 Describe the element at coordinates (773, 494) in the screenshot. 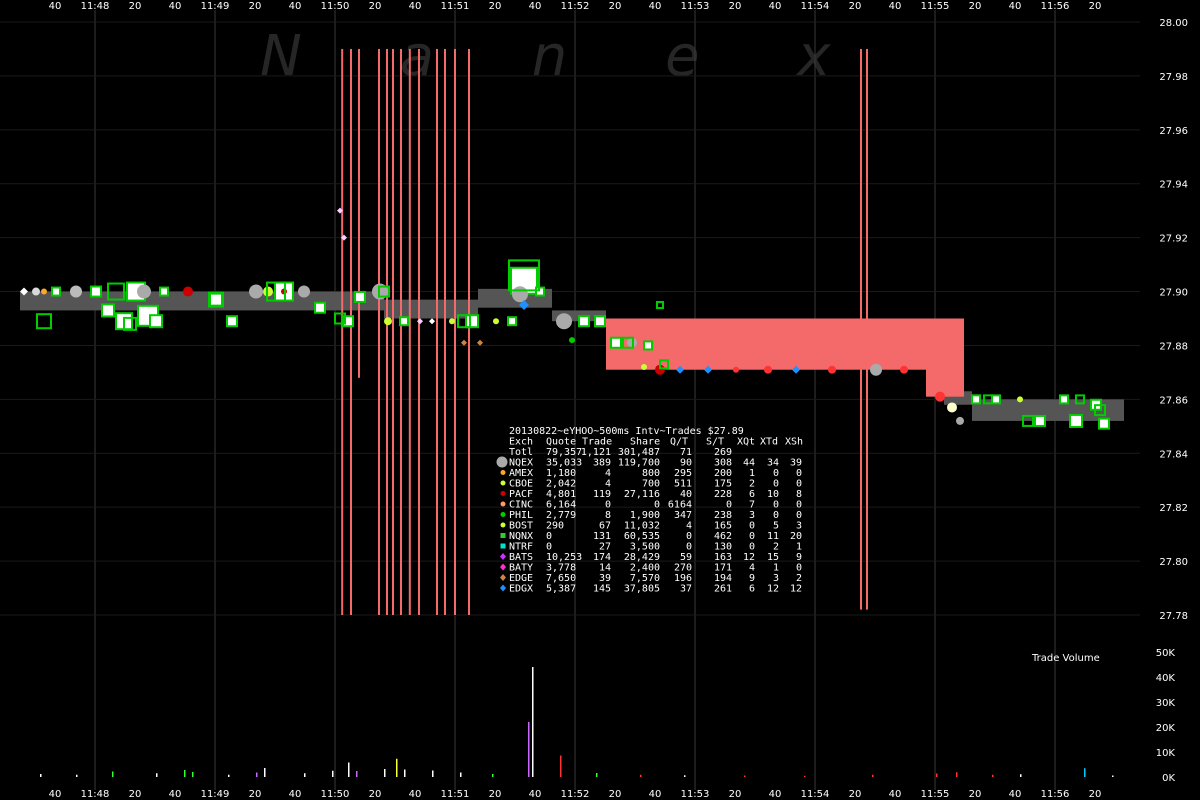

I see `legend-cell: 10` at that location.